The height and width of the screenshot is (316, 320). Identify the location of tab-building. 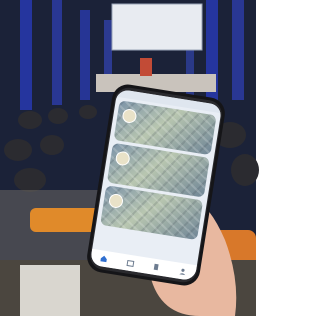
(156, 266).